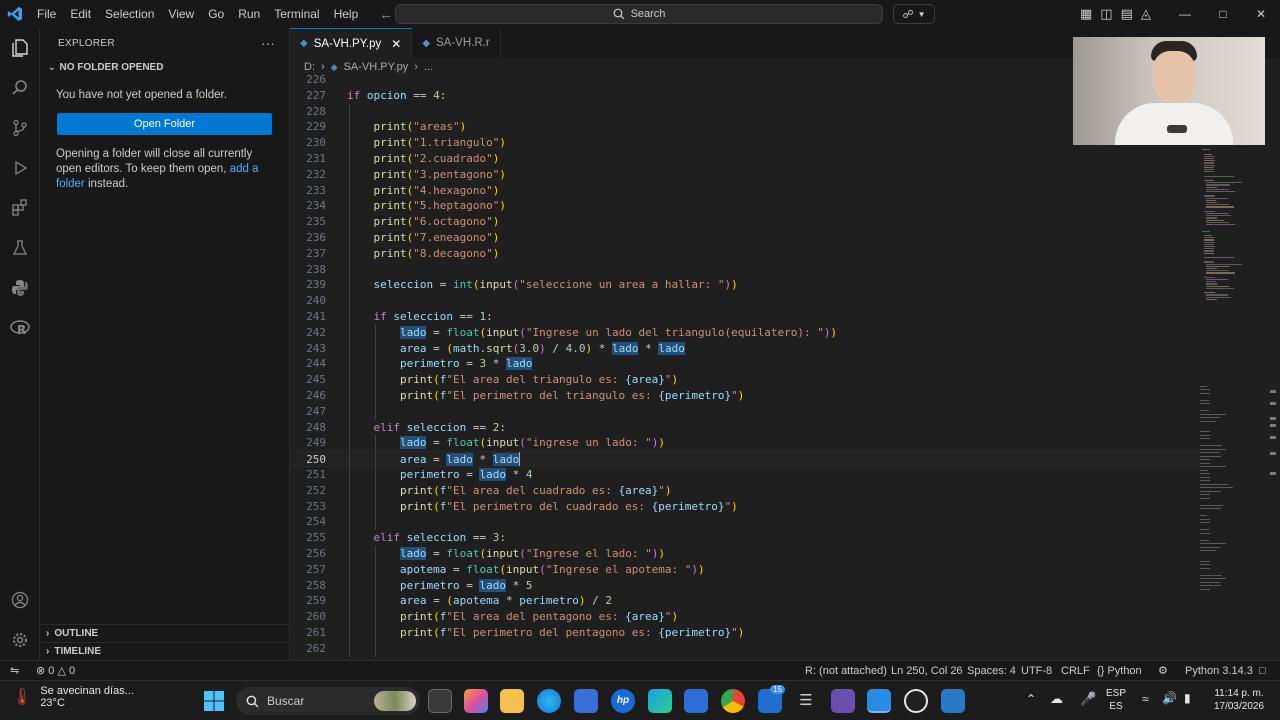 This screenshot has height=720, width=1280. What do you see at coordinates (55, 671) in the screenshot?
I see `problems-indicator: ⊗ 0 △ 0` at bounding box center [55, 671].